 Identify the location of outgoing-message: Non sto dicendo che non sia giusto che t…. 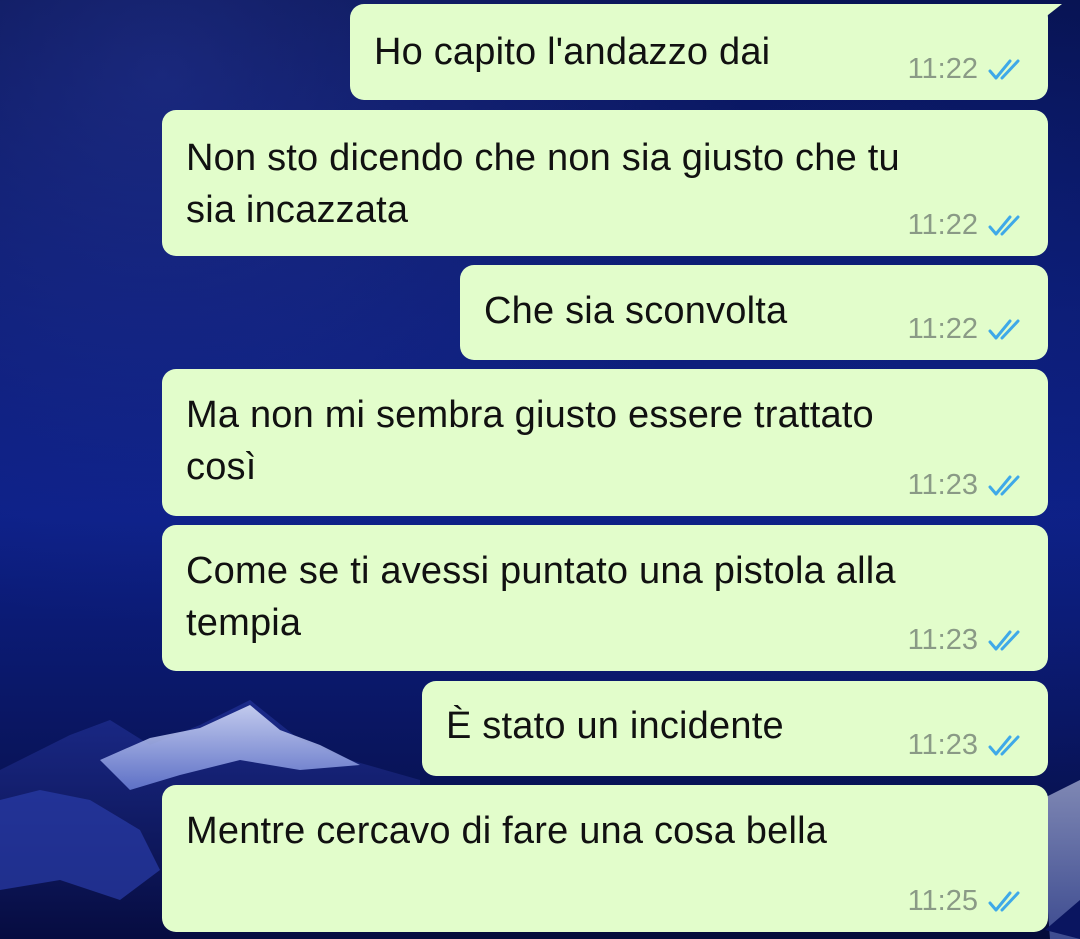
(605, 183).